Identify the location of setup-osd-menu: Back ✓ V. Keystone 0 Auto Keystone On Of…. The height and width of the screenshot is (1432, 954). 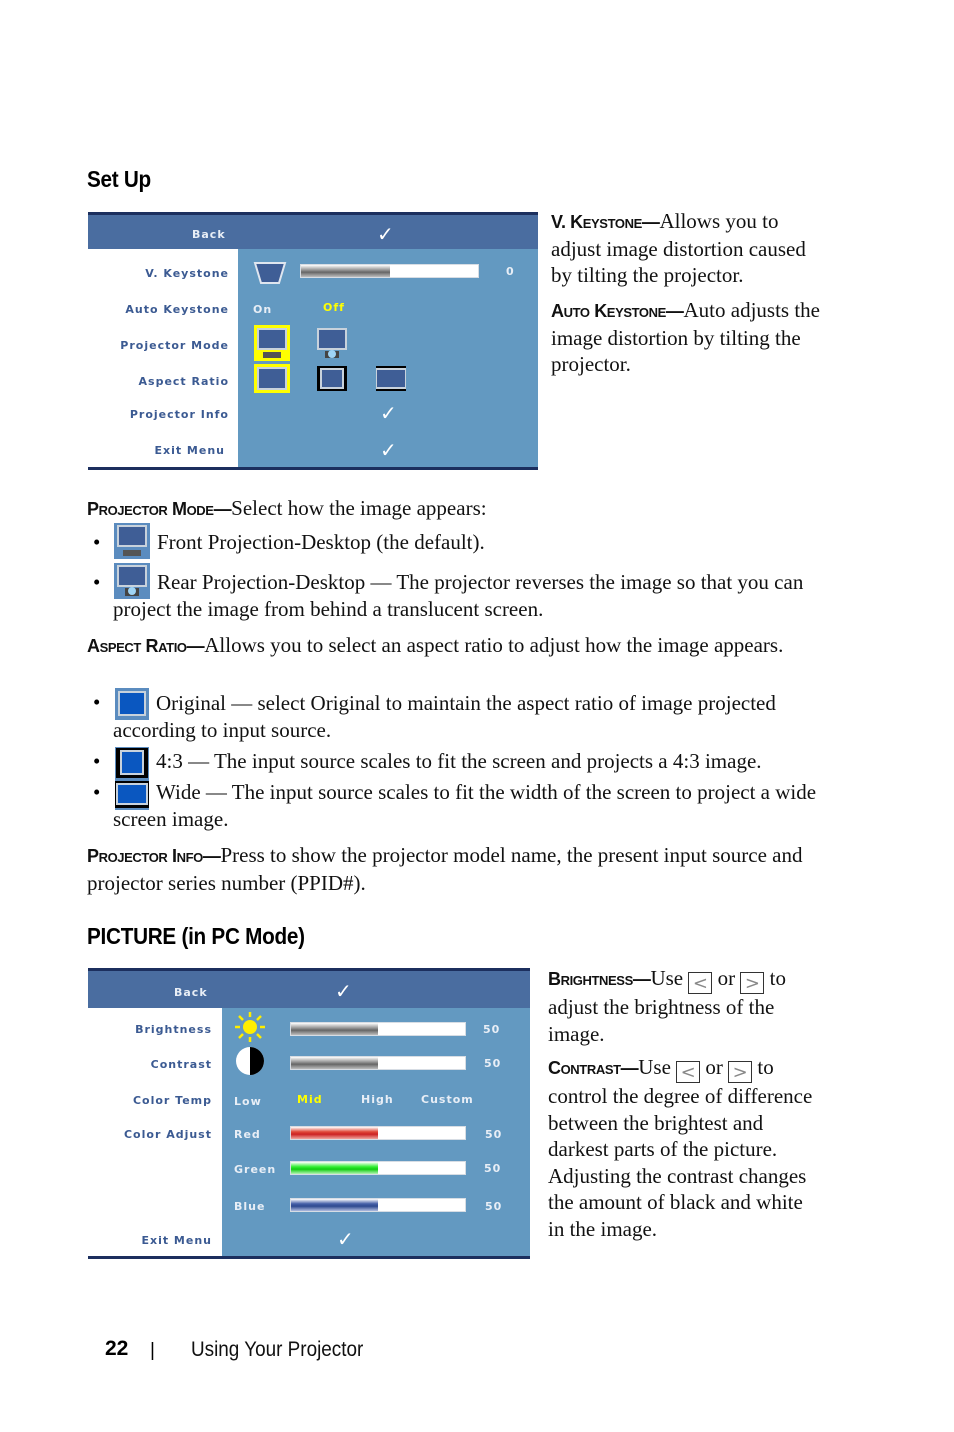
(313, 341).